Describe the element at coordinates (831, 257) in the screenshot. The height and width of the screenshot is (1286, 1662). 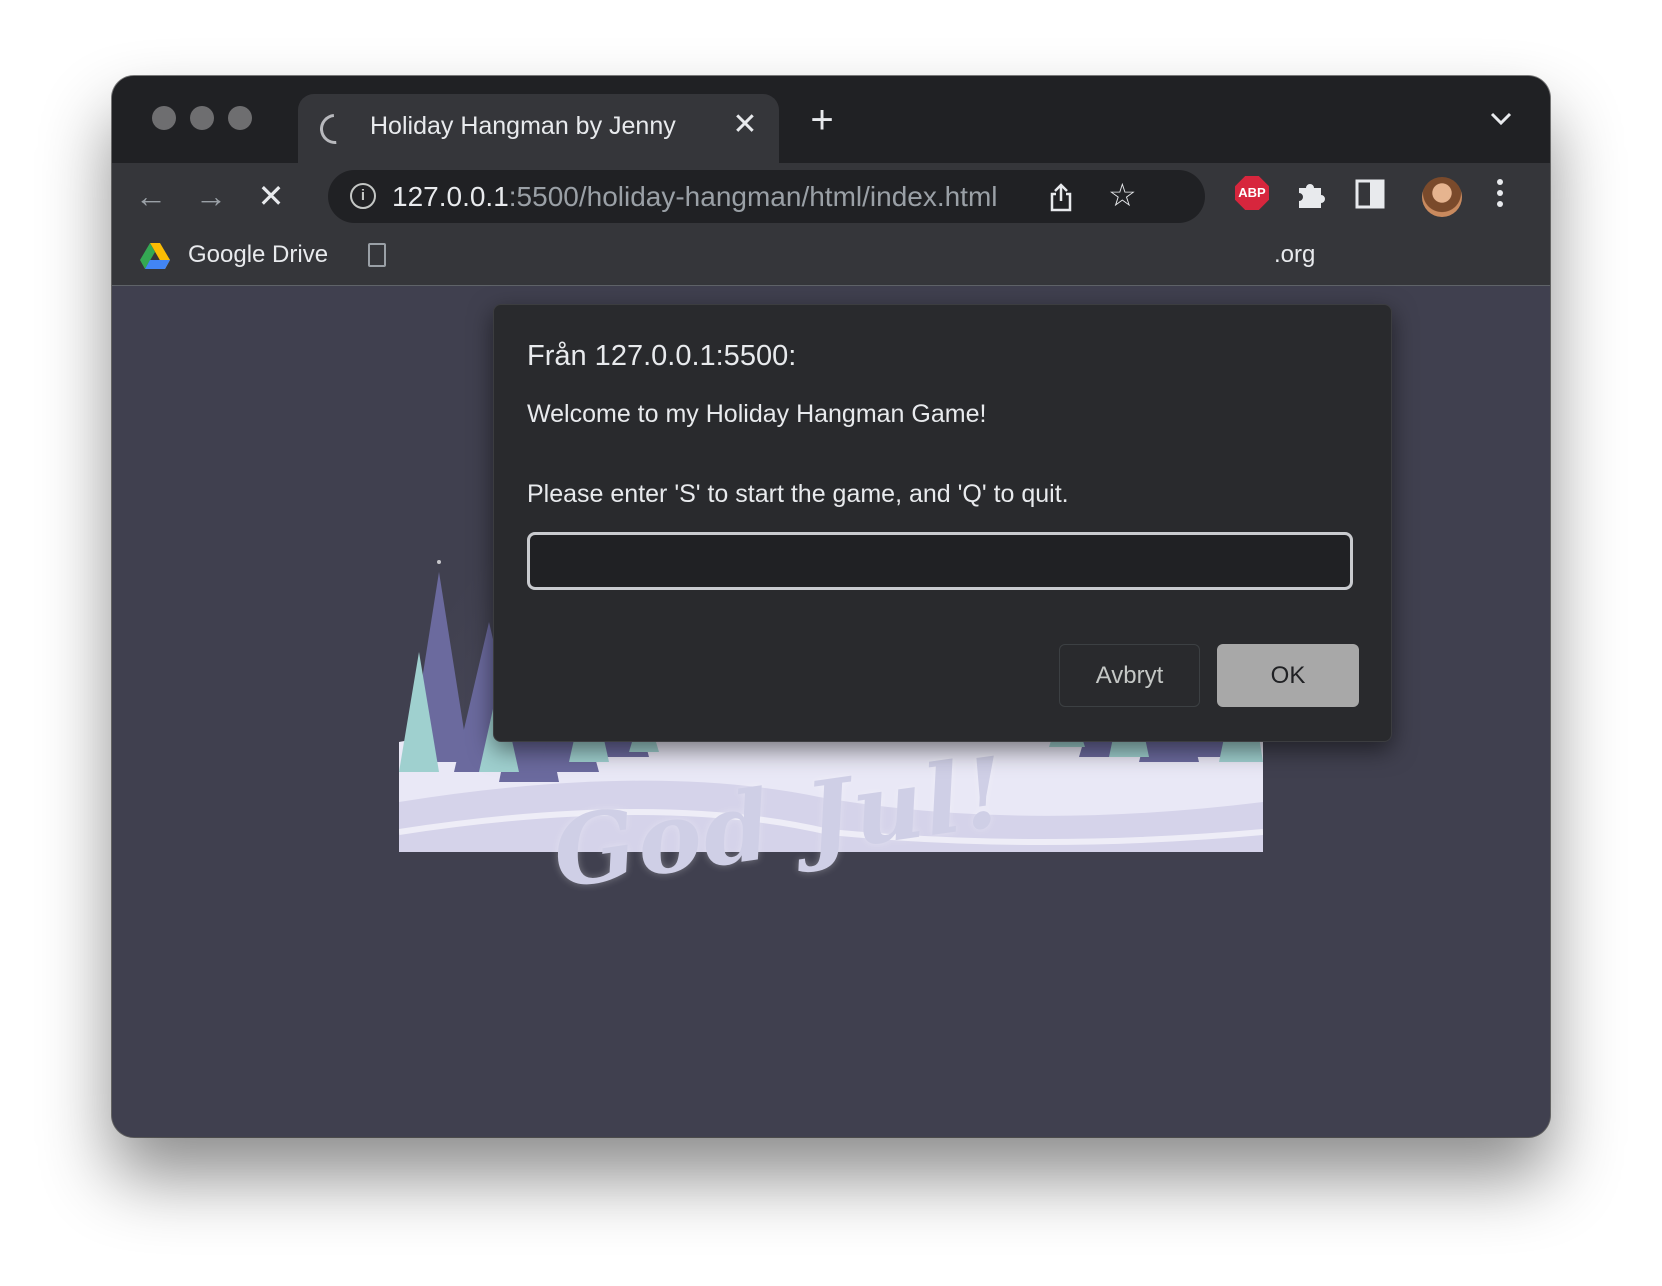
I see `bookmarks-bar: Google Drive .org` at that location.